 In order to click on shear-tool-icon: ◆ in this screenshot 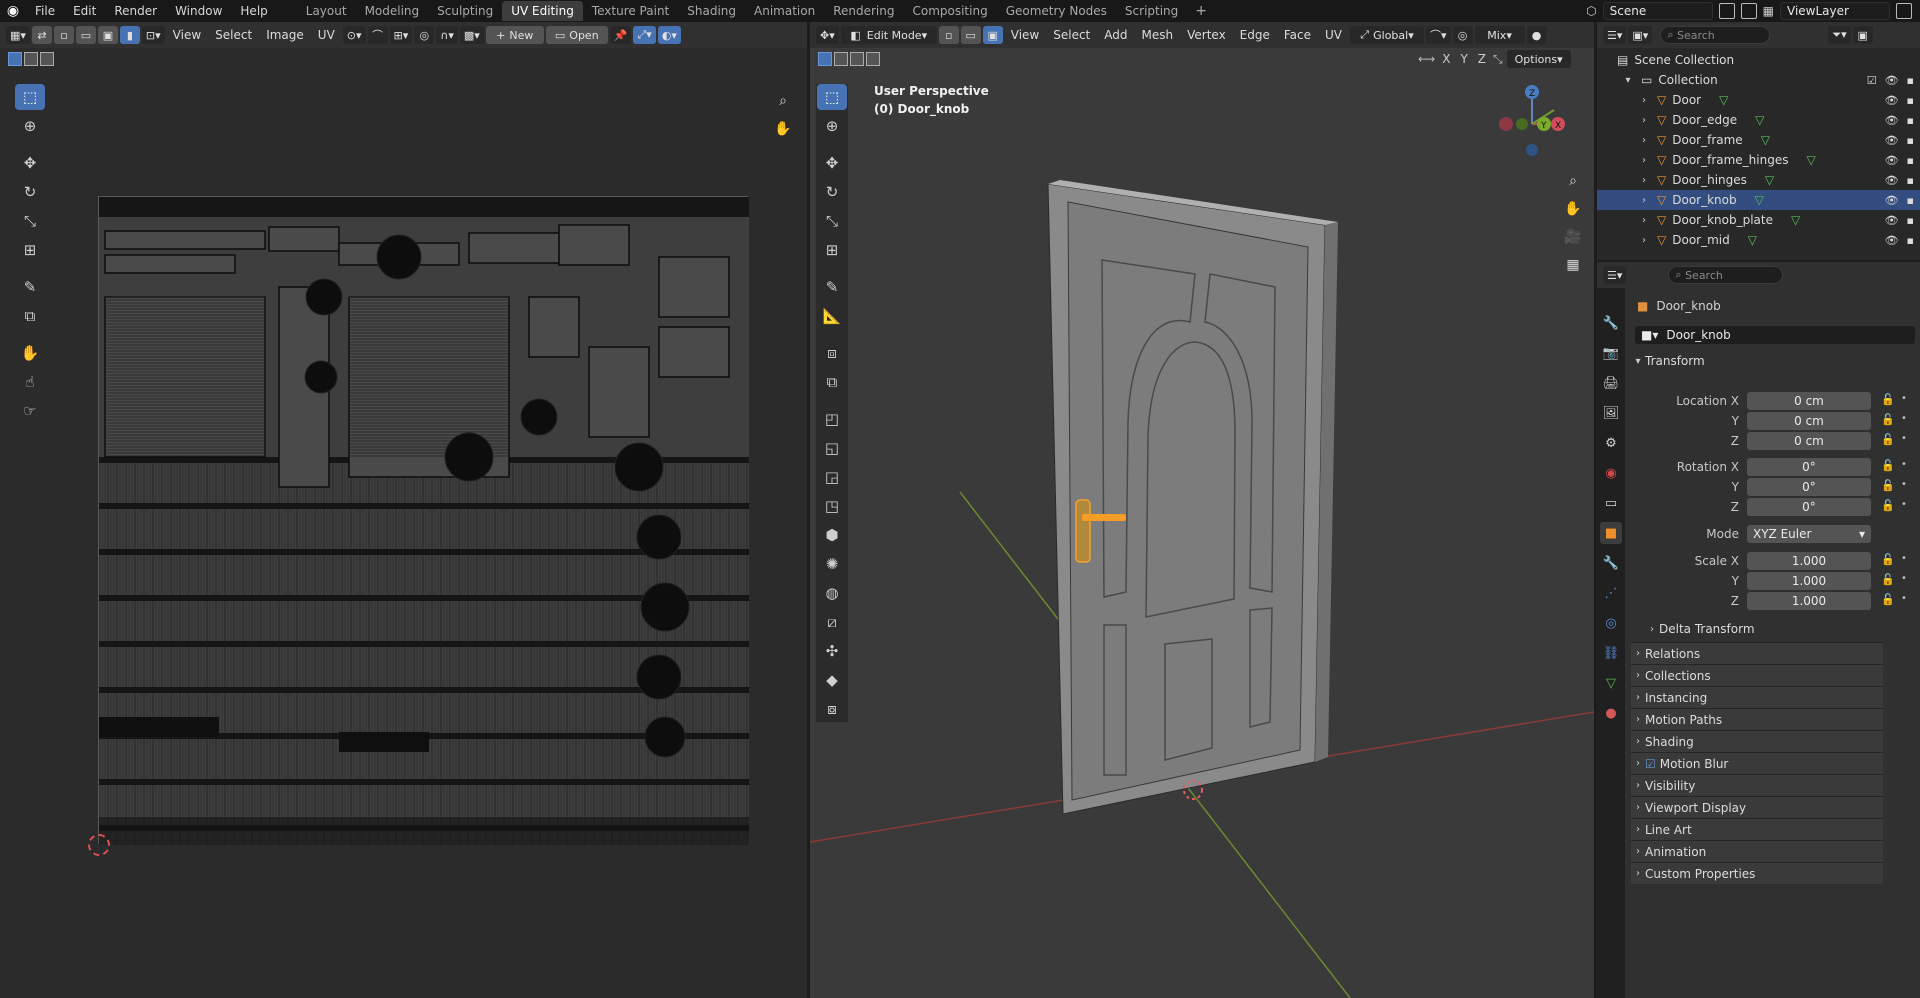, I will do `click(832, 680)`.